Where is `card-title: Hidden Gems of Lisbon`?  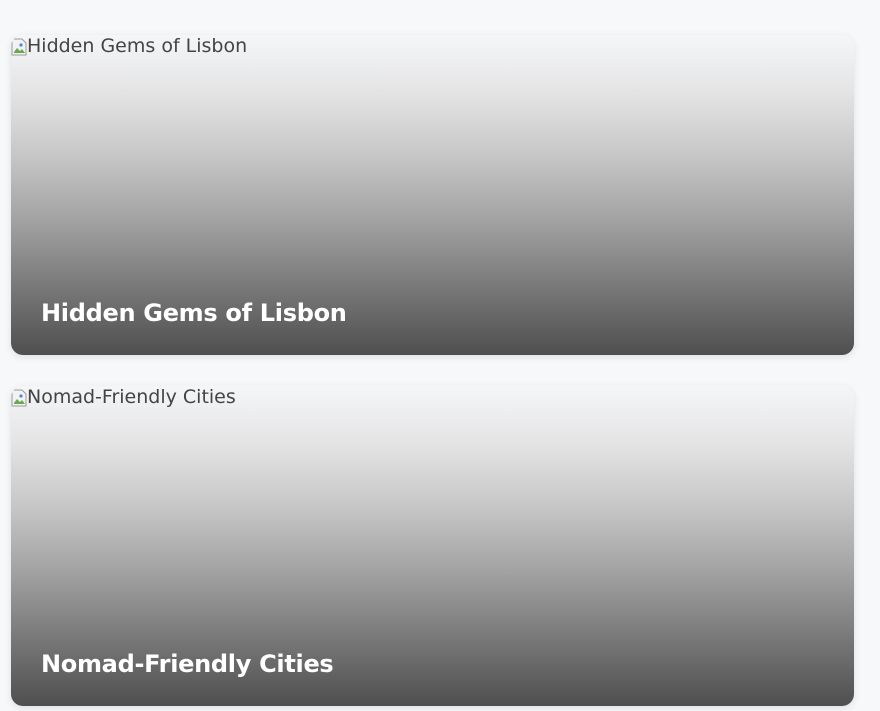
card-title: Hidden Gems of Lisbon is located at coordinates (194, 313).